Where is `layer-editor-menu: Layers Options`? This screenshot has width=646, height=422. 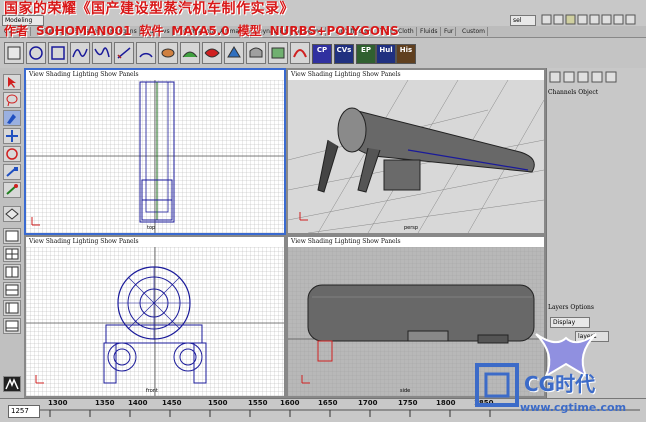
layer-editor-menu: Layers Options is located at coordinates (596, 308).